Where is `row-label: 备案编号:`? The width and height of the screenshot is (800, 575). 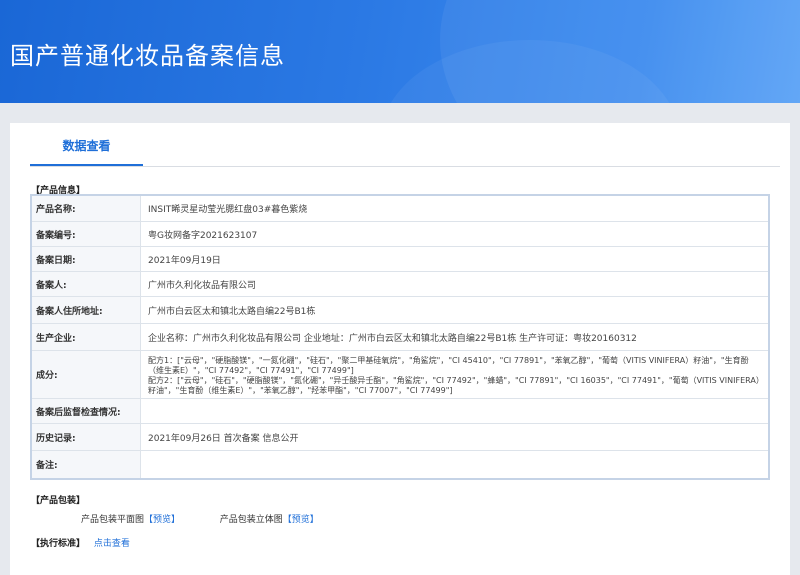 row-label: 备案编号: is located at coordinates (86, 234).